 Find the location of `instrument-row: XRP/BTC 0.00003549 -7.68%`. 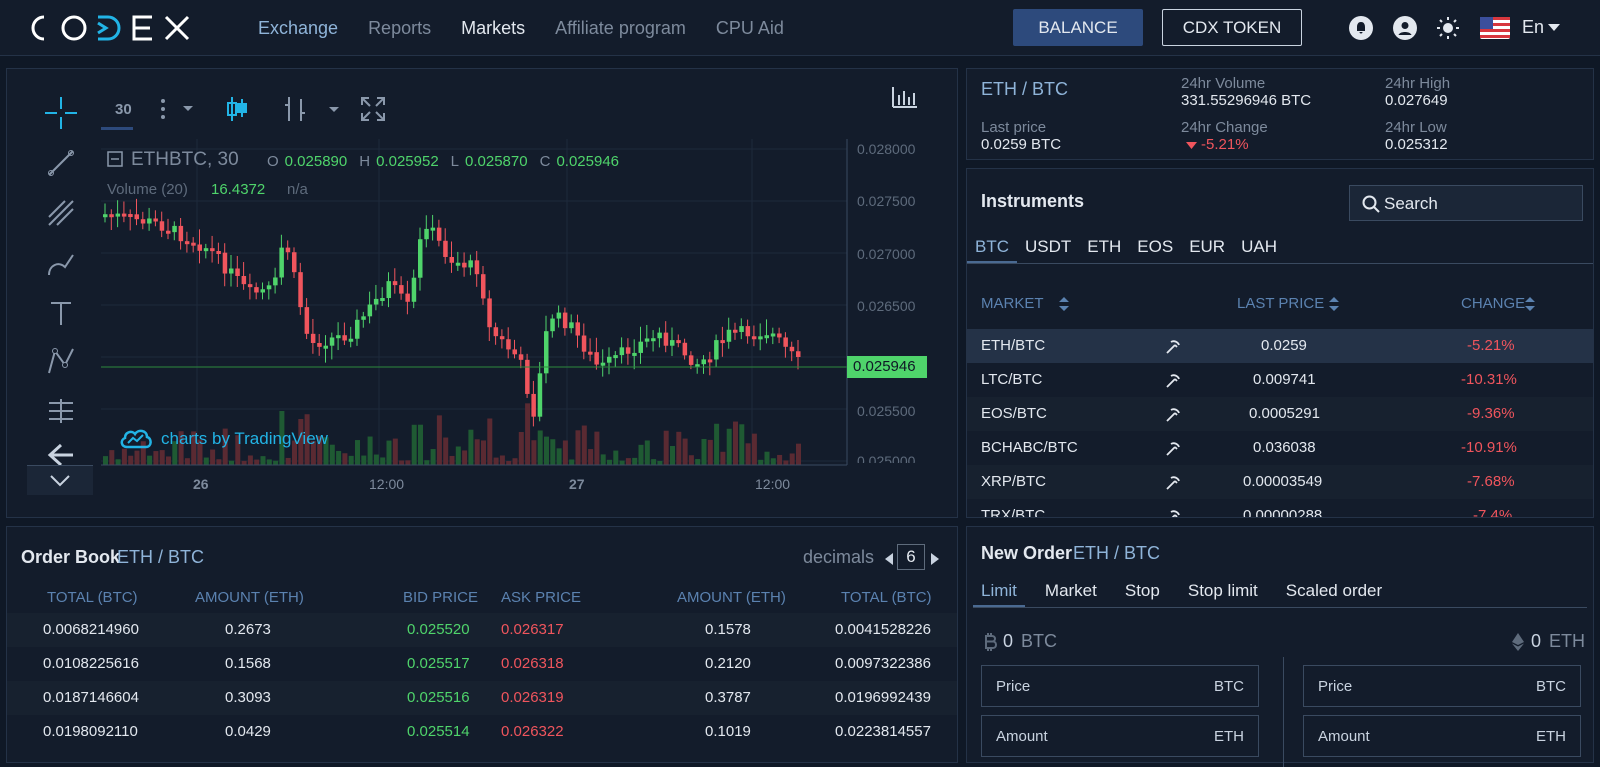

instrument-row: XRP/BTC 0.00003549 -7.68% is located at coordinates (1280, 482).